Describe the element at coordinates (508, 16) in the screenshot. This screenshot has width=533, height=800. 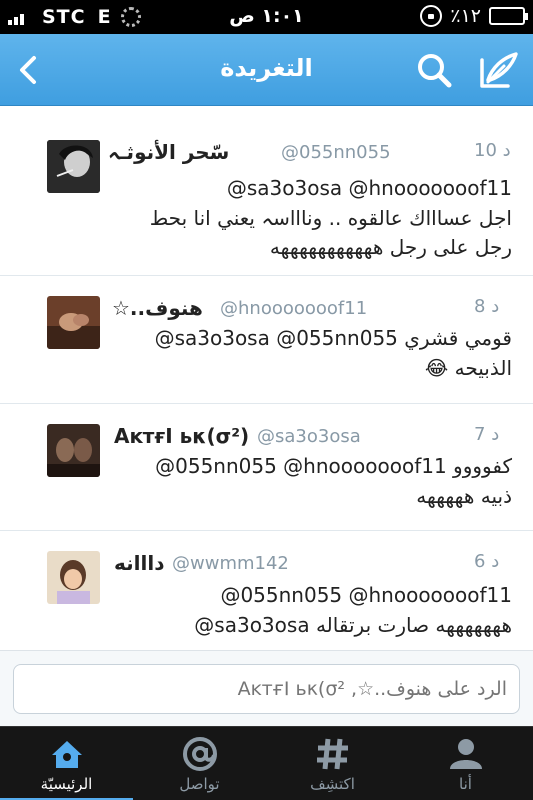
I see `battery-icon` at that location.